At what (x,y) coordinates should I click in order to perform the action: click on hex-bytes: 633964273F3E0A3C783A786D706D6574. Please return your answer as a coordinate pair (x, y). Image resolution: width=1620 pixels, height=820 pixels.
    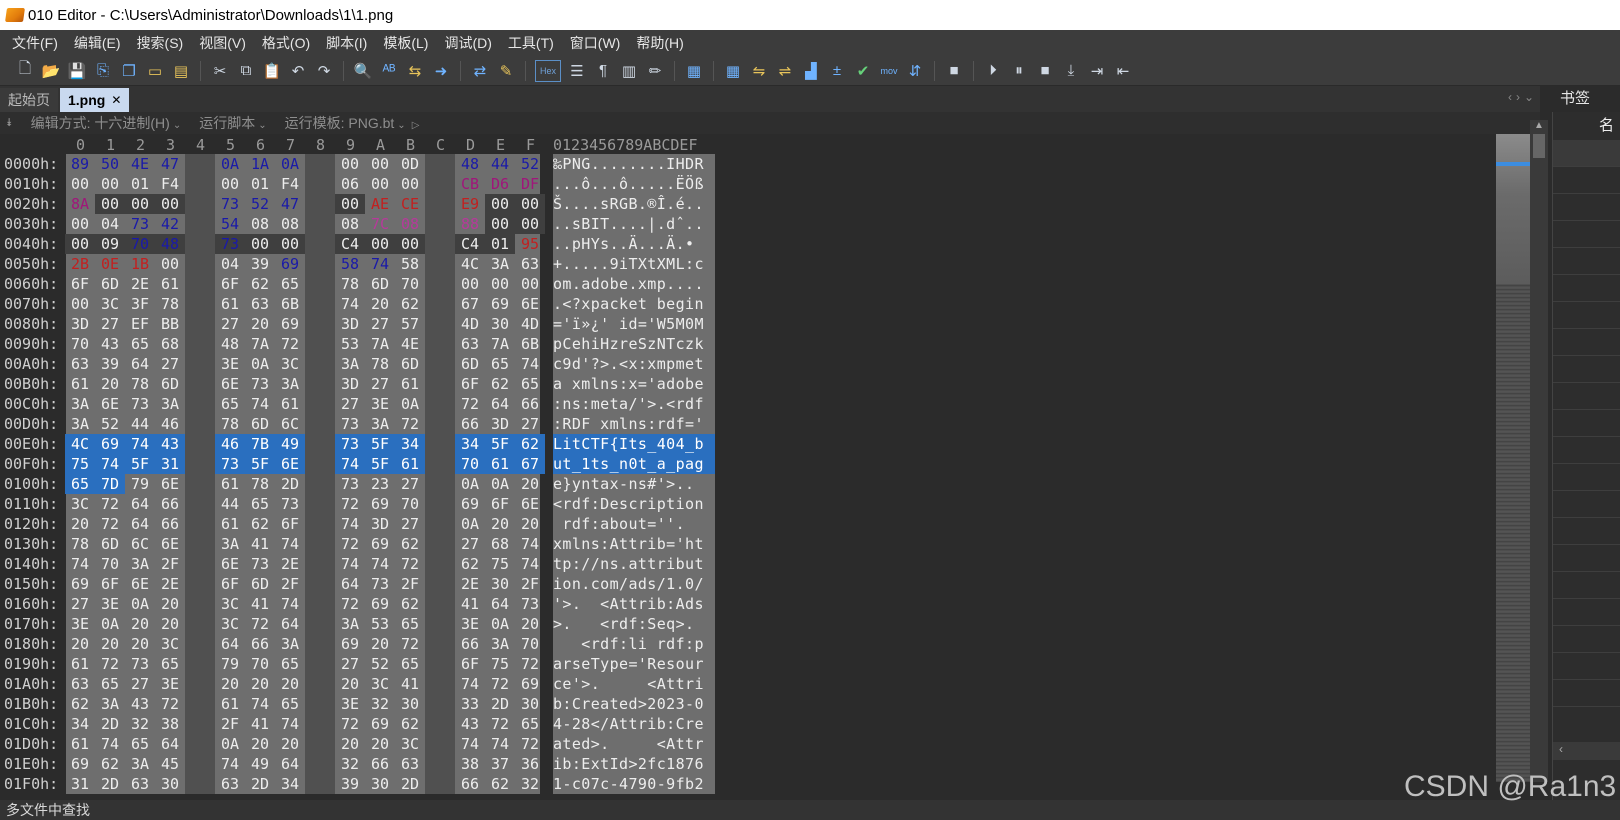
    Looking at the image, I should click on (303, 364).